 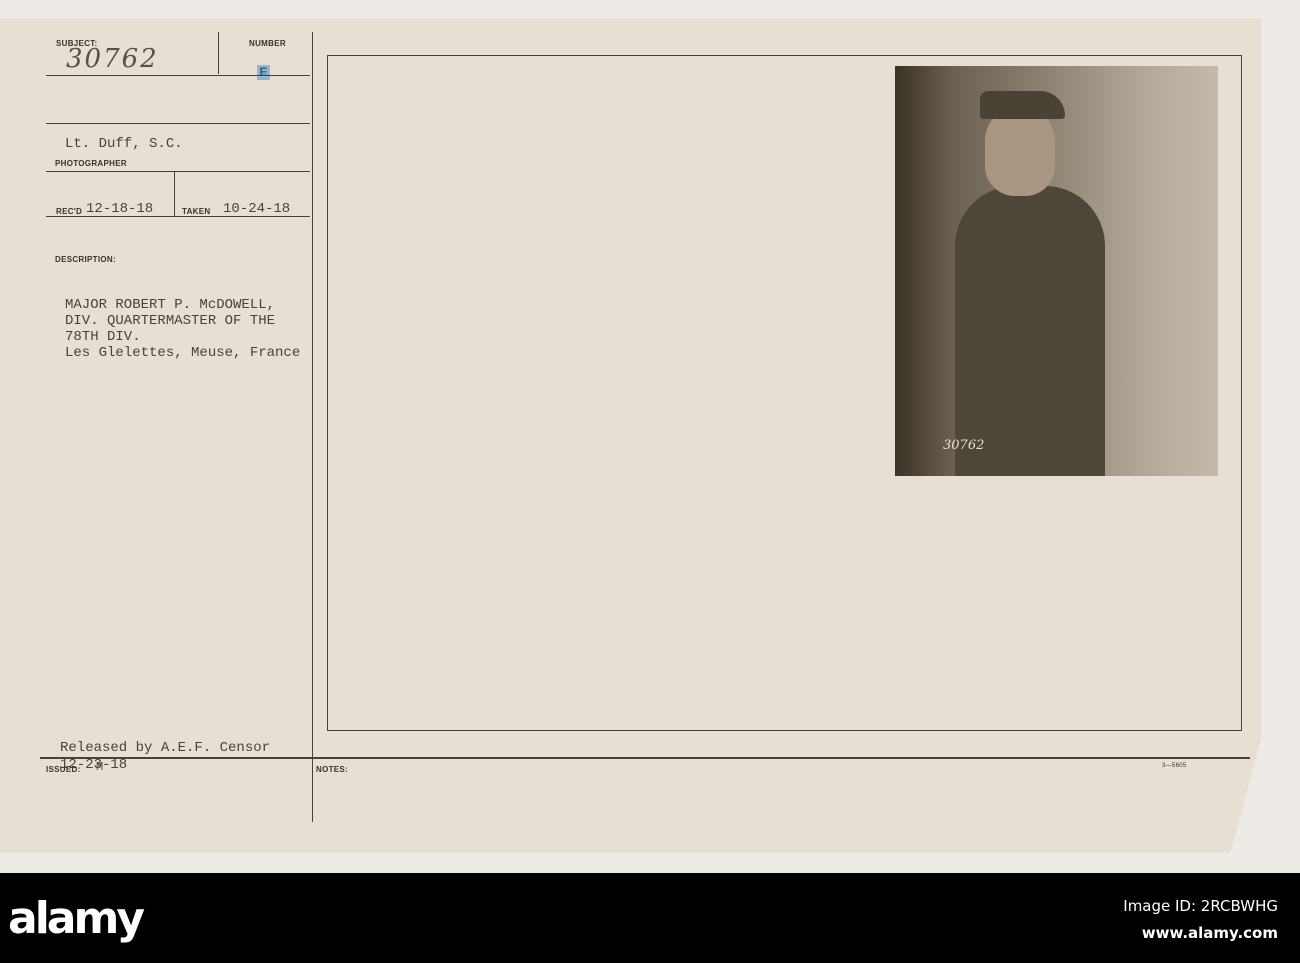 I want to click on form-code: 3—5605, so click(x=1174, y=766).